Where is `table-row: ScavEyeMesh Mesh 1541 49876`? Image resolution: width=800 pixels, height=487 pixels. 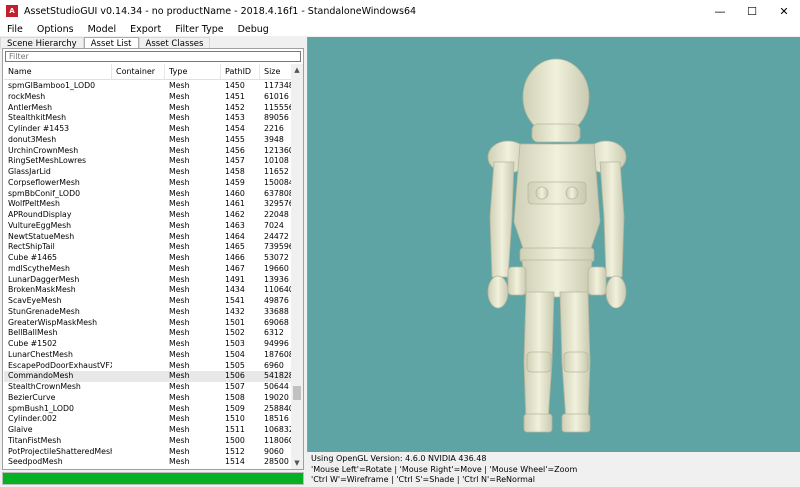 table-row: ScavEyeMesh Mesh 1541 49876 is located at coordinates (148, 301).